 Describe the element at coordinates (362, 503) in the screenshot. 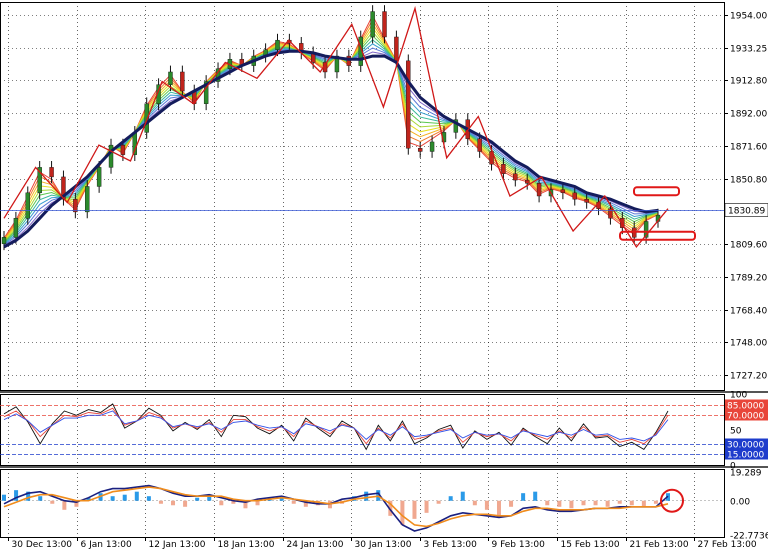

I see `histogram-panel-frame` at that location.